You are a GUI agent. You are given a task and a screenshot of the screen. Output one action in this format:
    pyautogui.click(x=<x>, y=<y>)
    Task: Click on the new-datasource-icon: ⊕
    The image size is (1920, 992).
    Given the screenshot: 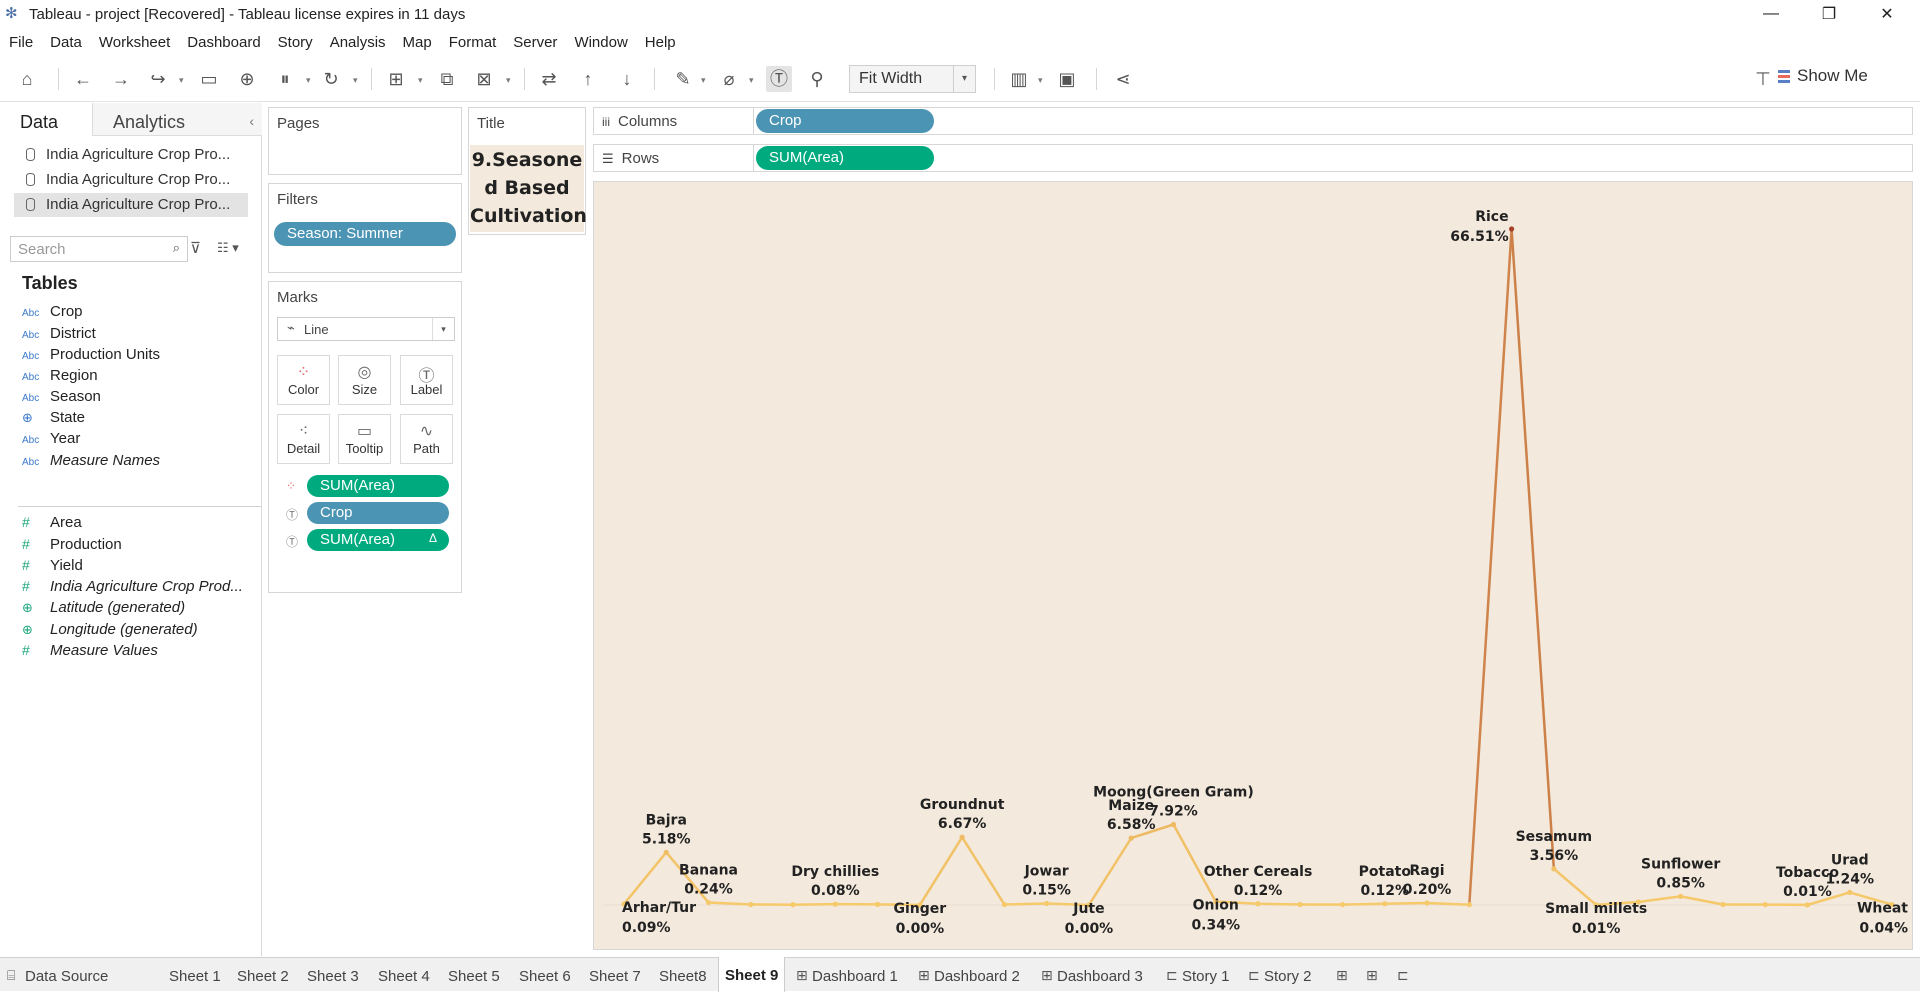 What is the action you would take?
    pyautogui.click(x=247, y=79)
    